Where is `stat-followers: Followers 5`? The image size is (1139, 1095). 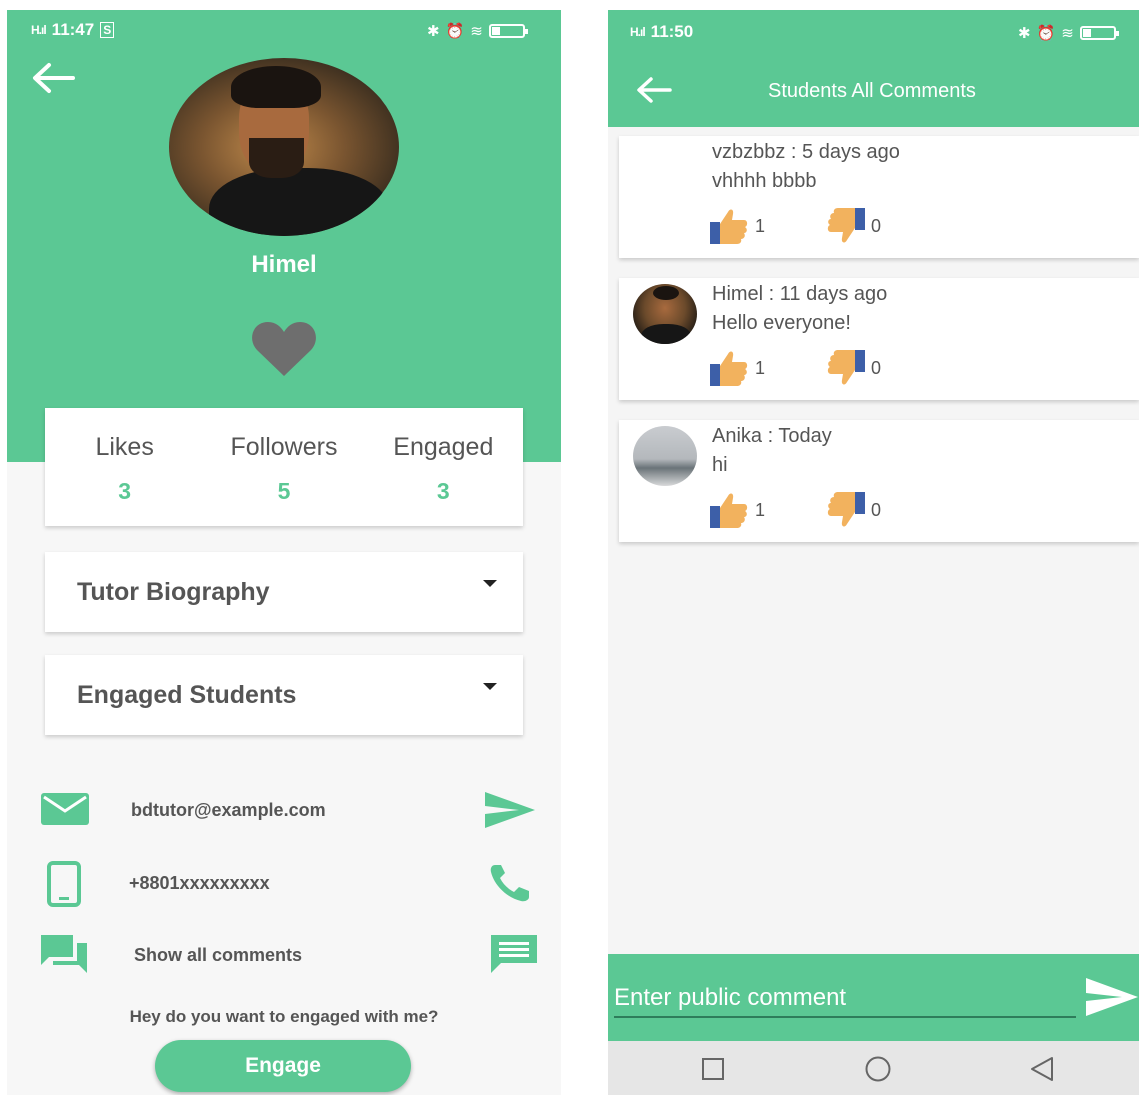
stat-followers: Followers 5 is located at coordinates (283, 467).